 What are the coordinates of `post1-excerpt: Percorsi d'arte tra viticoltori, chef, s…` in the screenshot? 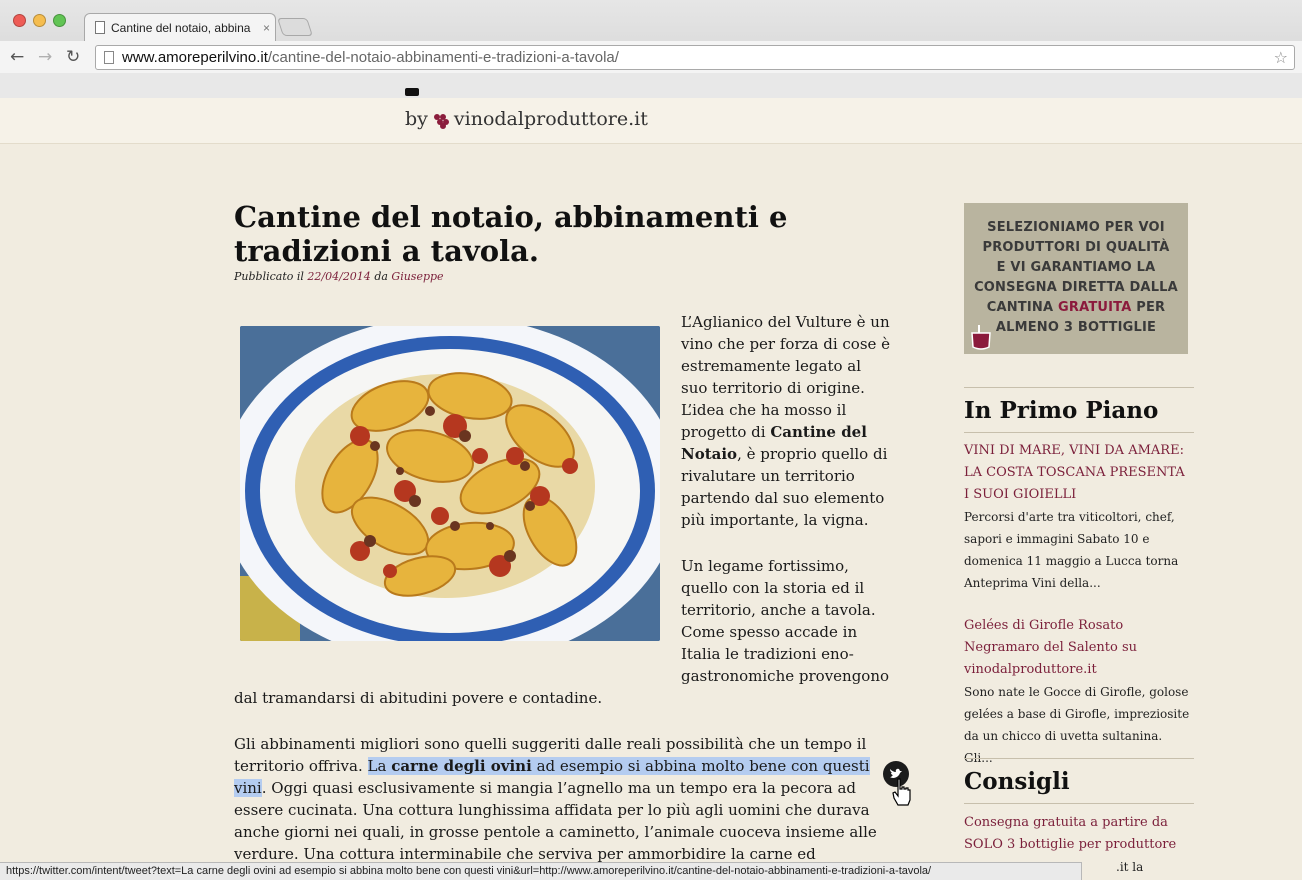 It's located at (1071, 550).